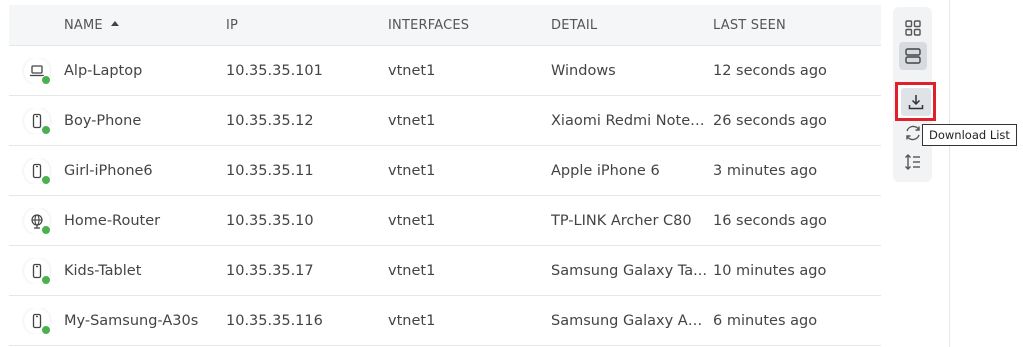 The width and height of the screenshot is (1023, 347). I want to click on sort-lines-icon, so click(912, 162).